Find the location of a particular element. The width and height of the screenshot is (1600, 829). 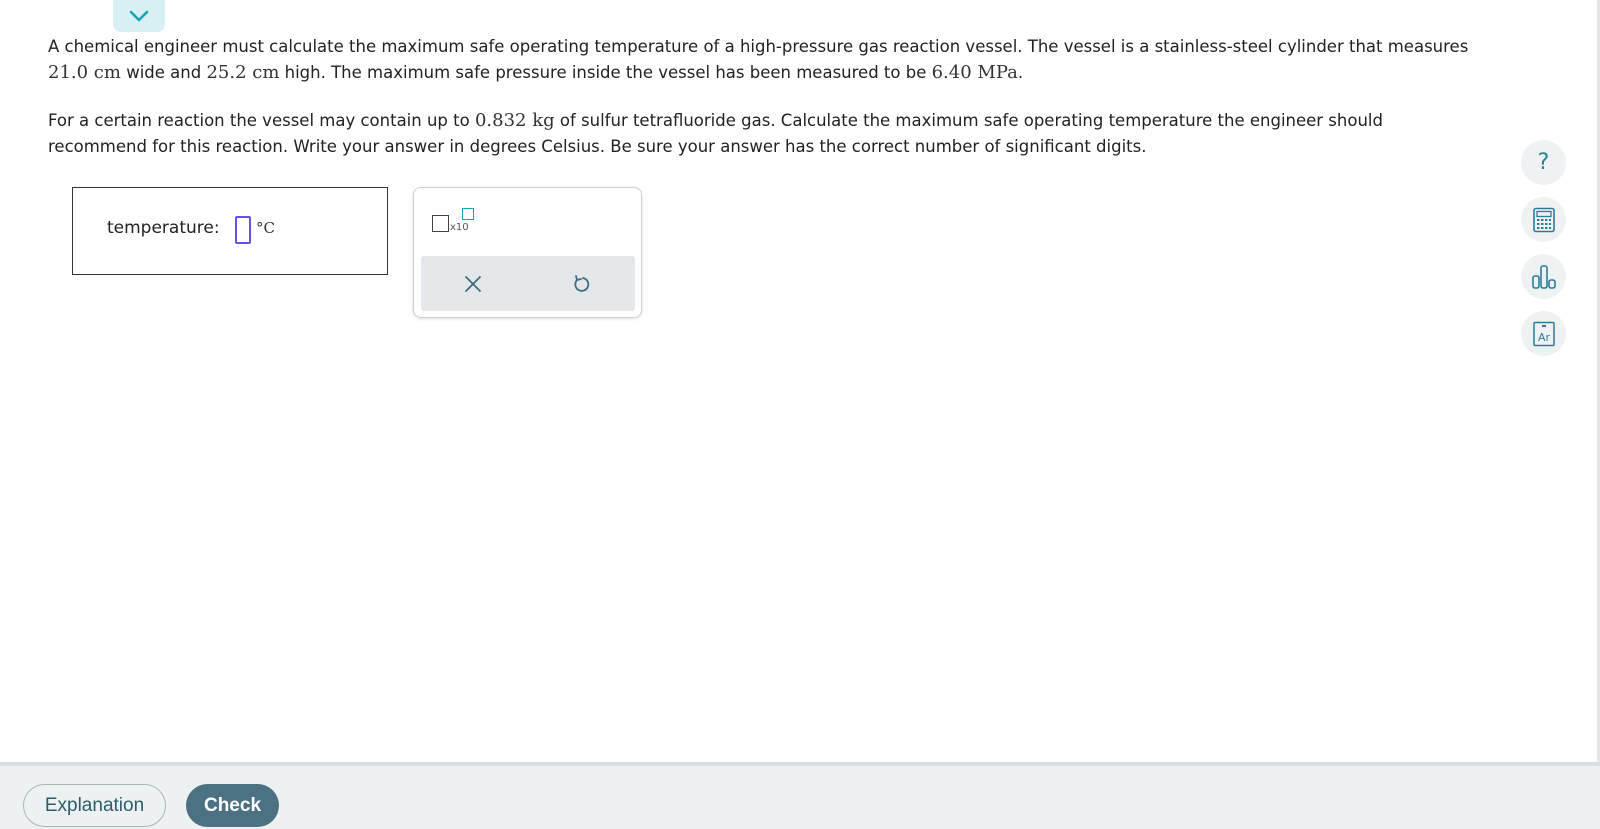

answer-label: temperature: is located at coordinates (163, 228).